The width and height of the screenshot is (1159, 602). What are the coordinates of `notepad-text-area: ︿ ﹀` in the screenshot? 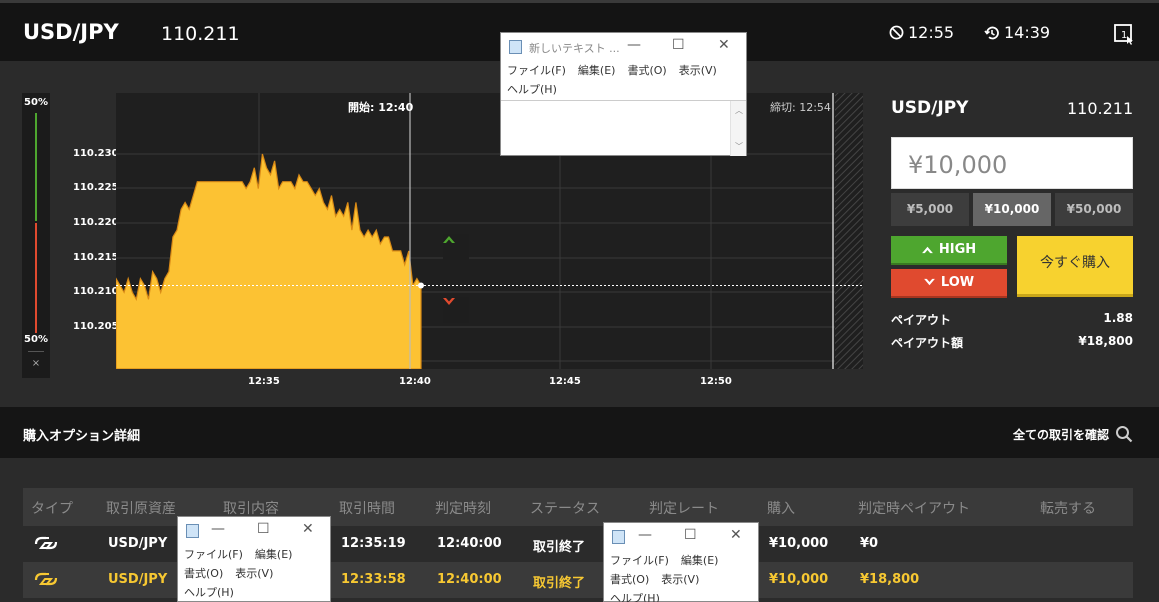 It's located at (623, 128).